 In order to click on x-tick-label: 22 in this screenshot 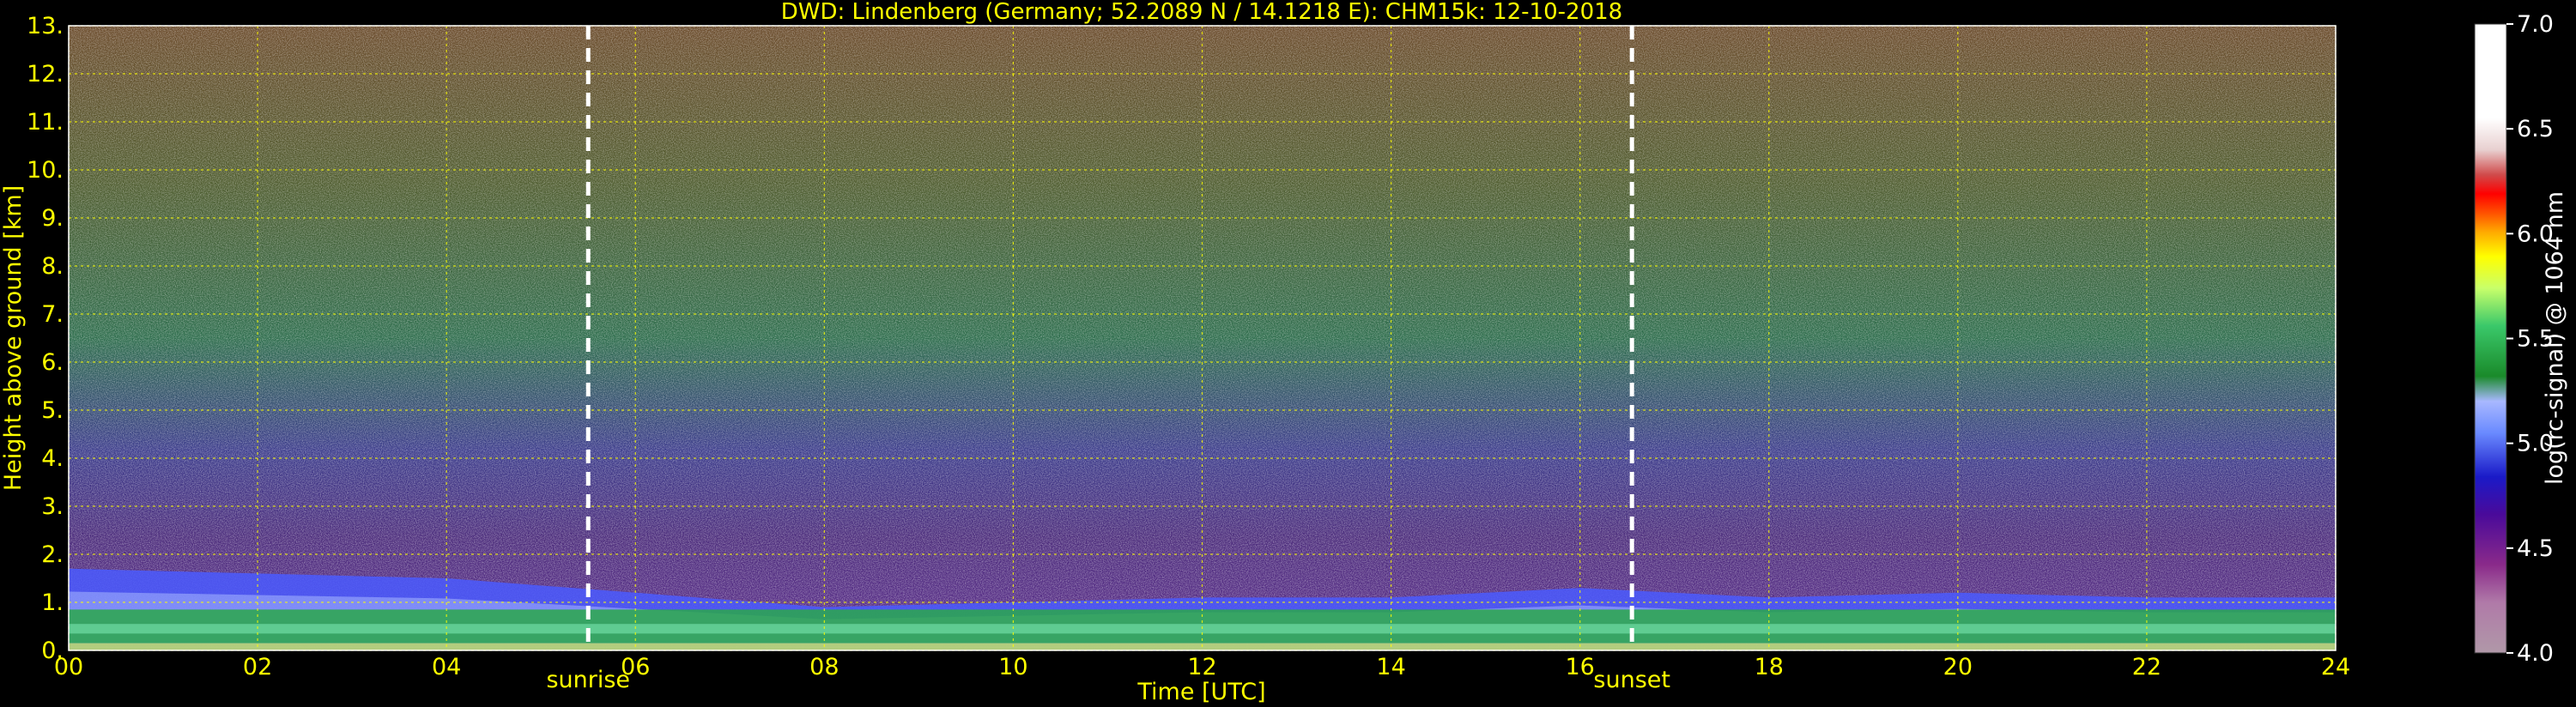, I will do `click(2146, 667)`.